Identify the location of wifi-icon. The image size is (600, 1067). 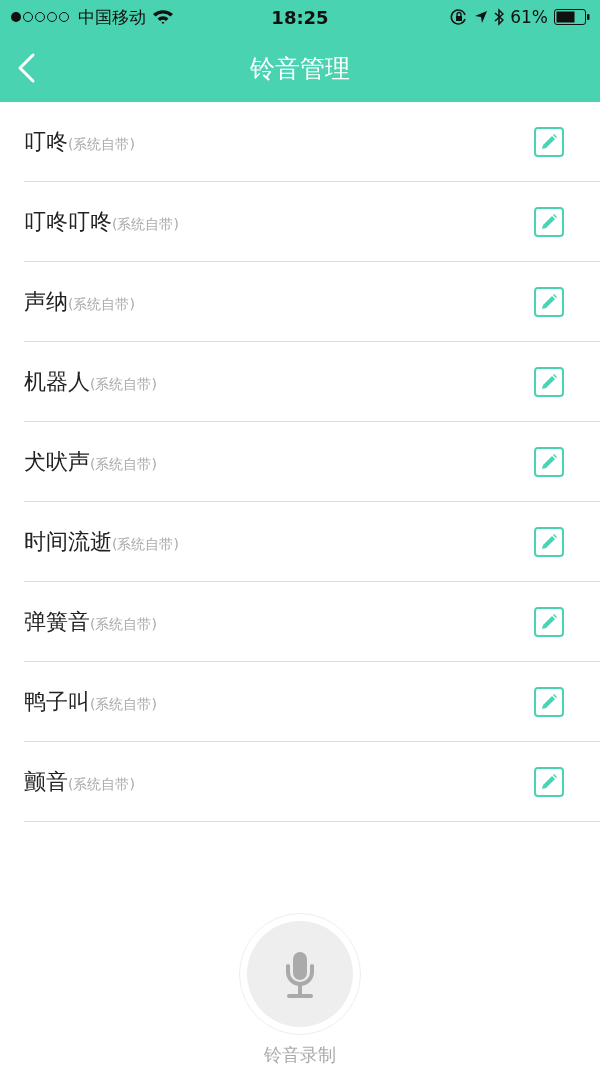
(163, 17).